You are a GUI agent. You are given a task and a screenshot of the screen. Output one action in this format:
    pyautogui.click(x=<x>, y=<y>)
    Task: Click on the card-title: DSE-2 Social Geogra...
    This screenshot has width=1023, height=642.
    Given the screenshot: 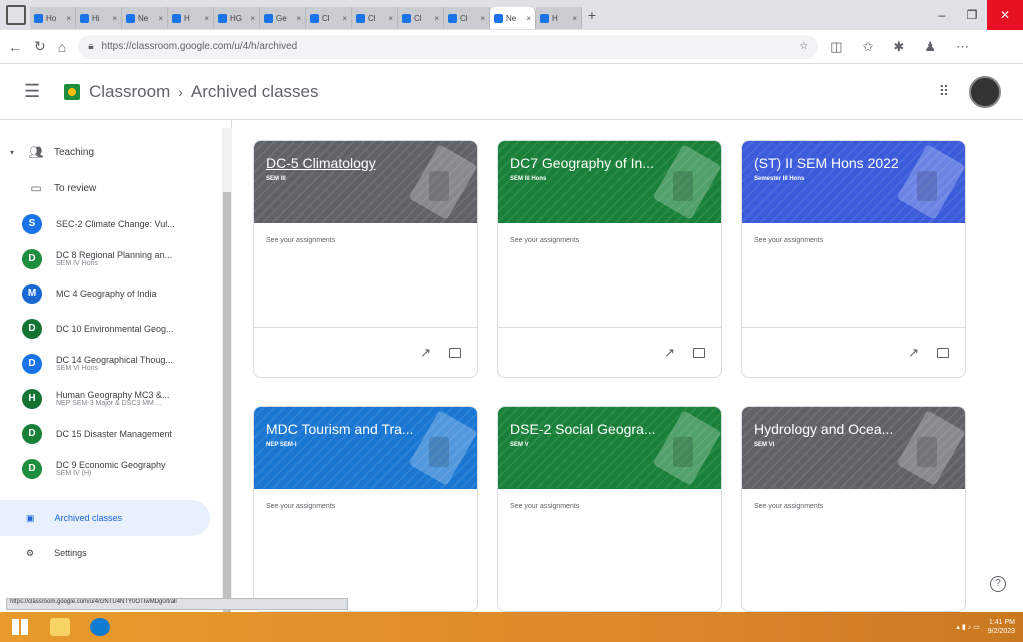 What is the action you would take?
    pyautogui.click(x=602, y=429)
    